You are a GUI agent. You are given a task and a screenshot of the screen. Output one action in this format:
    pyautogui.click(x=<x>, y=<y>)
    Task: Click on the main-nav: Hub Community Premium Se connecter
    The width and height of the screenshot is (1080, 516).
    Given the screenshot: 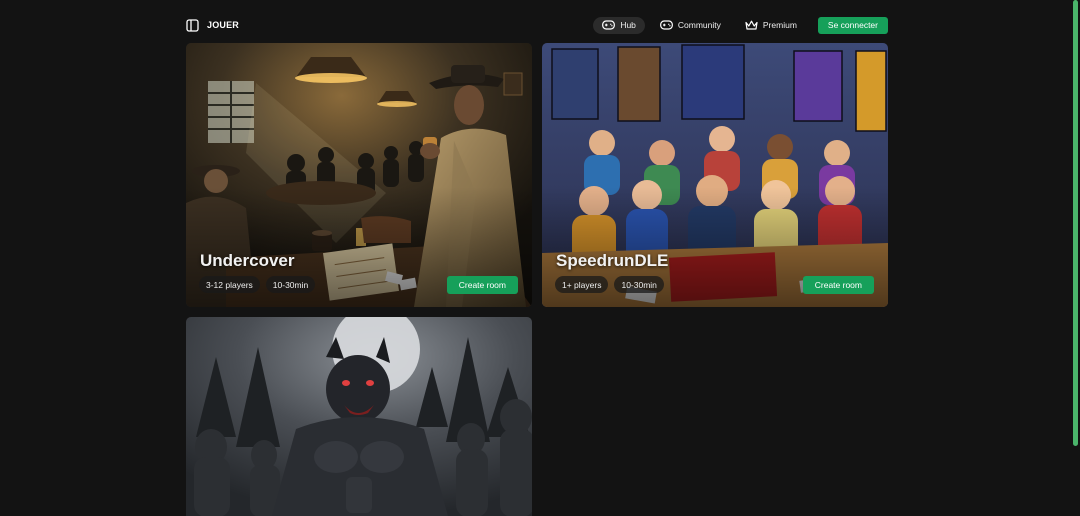 What is the action you would take?
    pyautogui.click(x=740, y=25)
    